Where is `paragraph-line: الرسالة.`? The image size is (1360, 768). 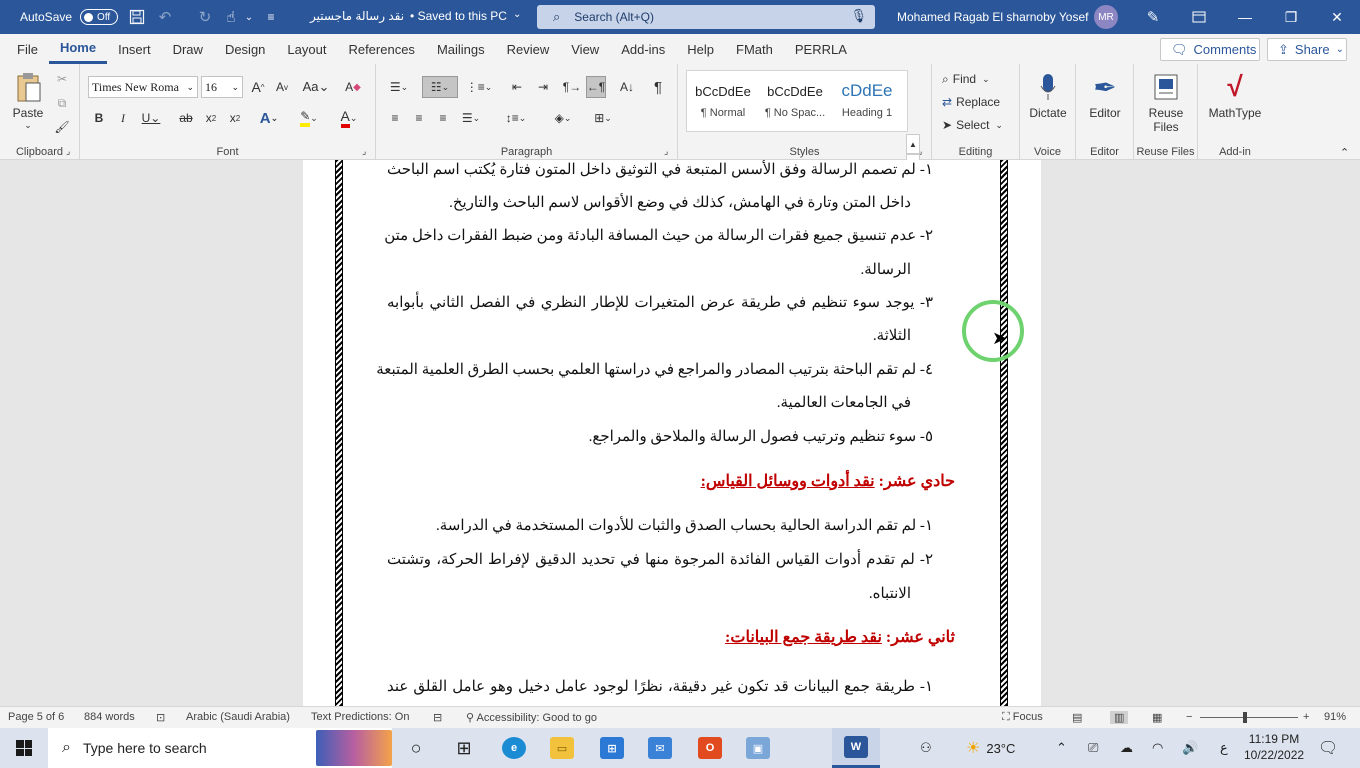
paragraph-line: الرسالة. is located at coordinates (885, 269).